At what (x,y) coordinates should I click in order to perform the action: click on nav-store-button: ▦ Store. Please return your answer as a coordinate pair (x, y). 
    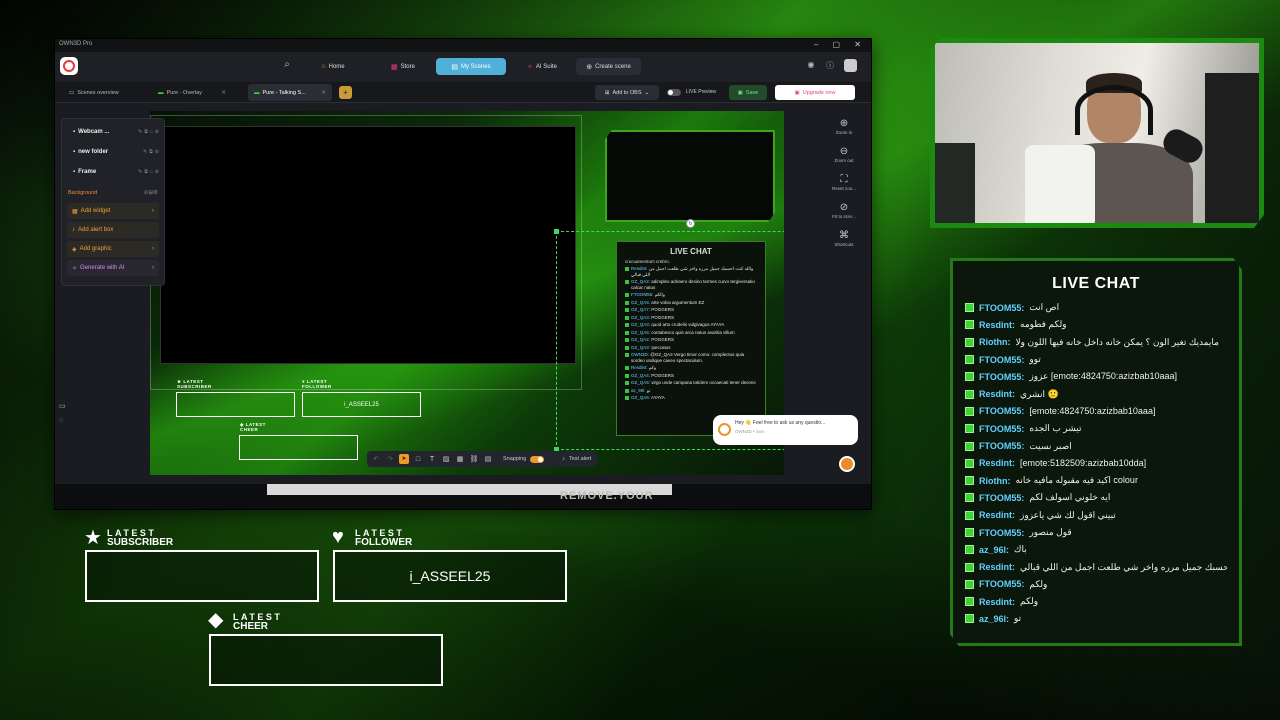
    Looking at the image, I should click on (403, 66).